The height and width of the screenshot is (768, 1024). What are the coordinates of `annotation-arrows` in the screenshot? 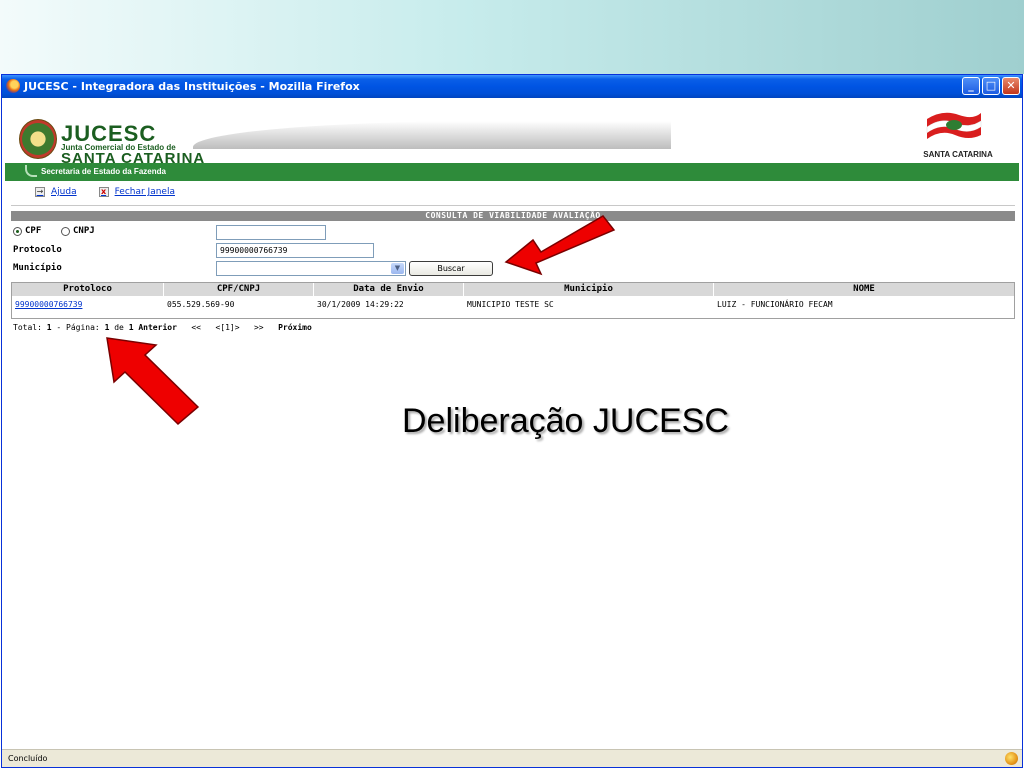 It's located at (361, 320).